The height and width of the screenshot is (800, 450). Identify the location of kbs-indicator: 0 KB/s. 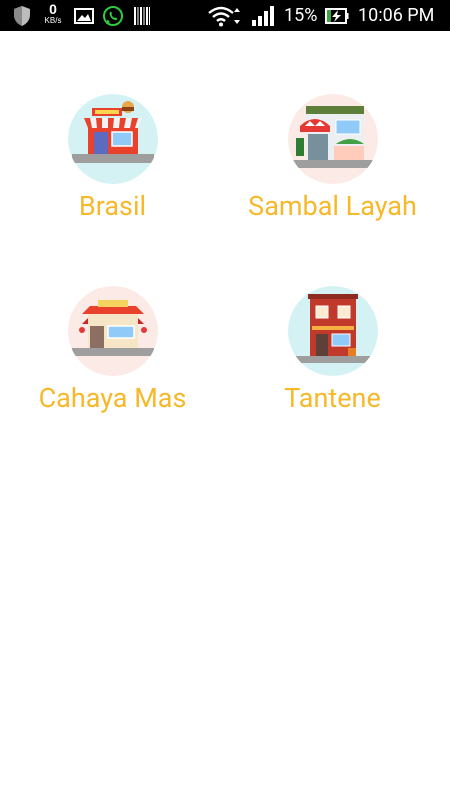
(53, 13).